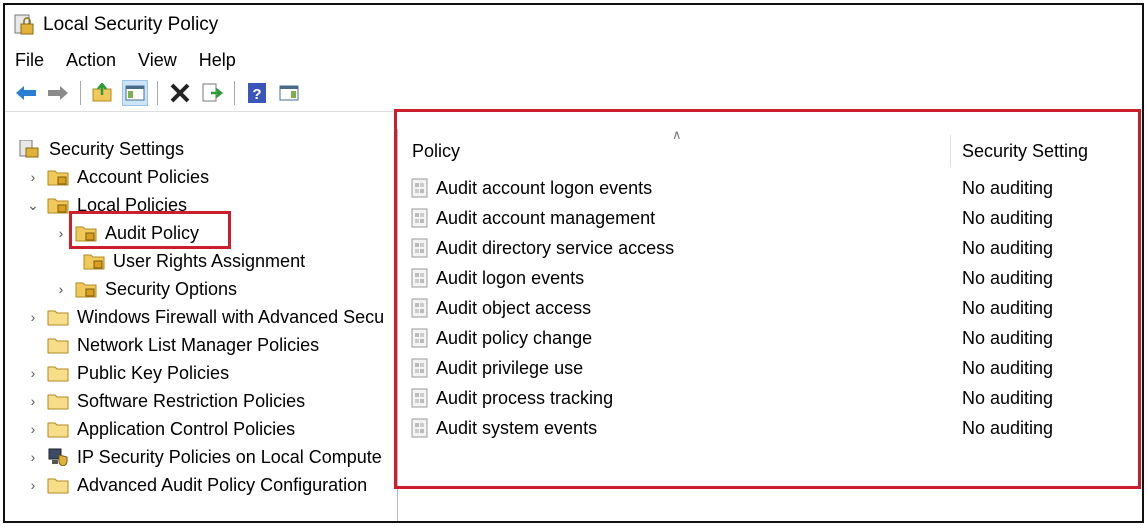 The width and height of the screenshot is (1147, 529). What do you see at coordinates (731, 398) in the screenshot?
I see `table-row: Audit process tracking No auditing` at bounding box center [731, 398].